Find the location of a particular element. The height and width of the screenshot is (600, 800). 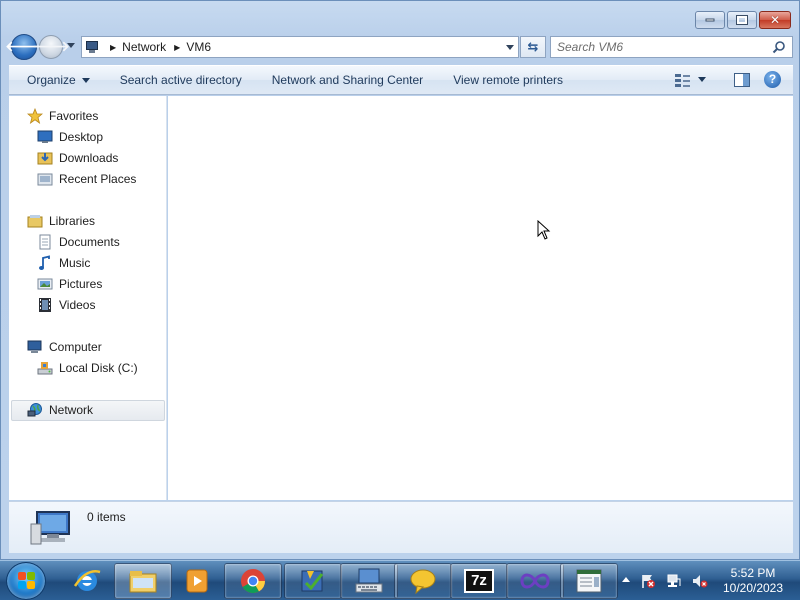

sidebar-item-label: Network is located at coordinates (71, 410).